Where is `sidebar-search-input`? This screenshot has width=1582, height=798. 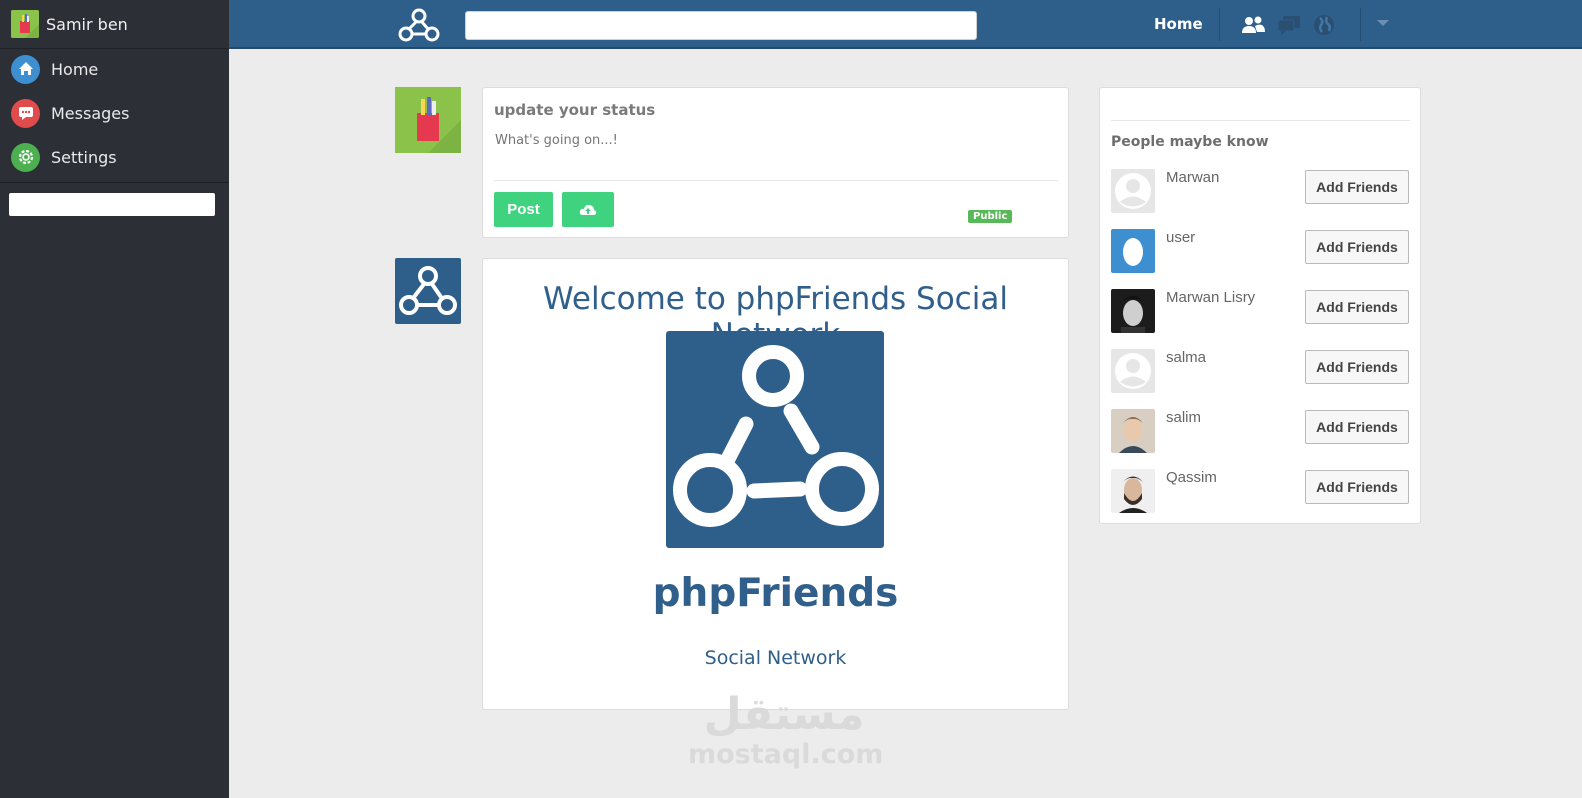
sidebar-search-input is located at coordinates (112, 204).